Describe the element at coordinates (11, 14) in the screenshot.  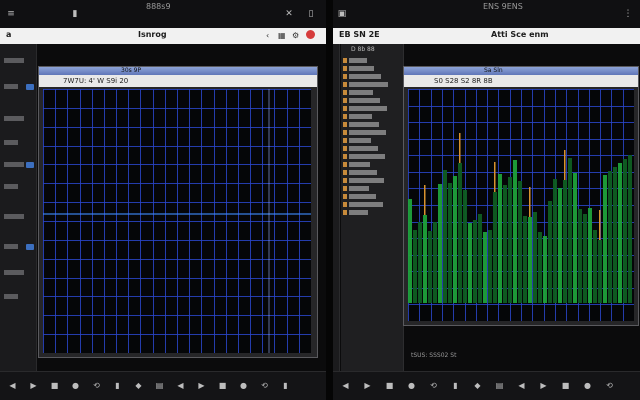
I see `menu-icon: ≡` at that location.